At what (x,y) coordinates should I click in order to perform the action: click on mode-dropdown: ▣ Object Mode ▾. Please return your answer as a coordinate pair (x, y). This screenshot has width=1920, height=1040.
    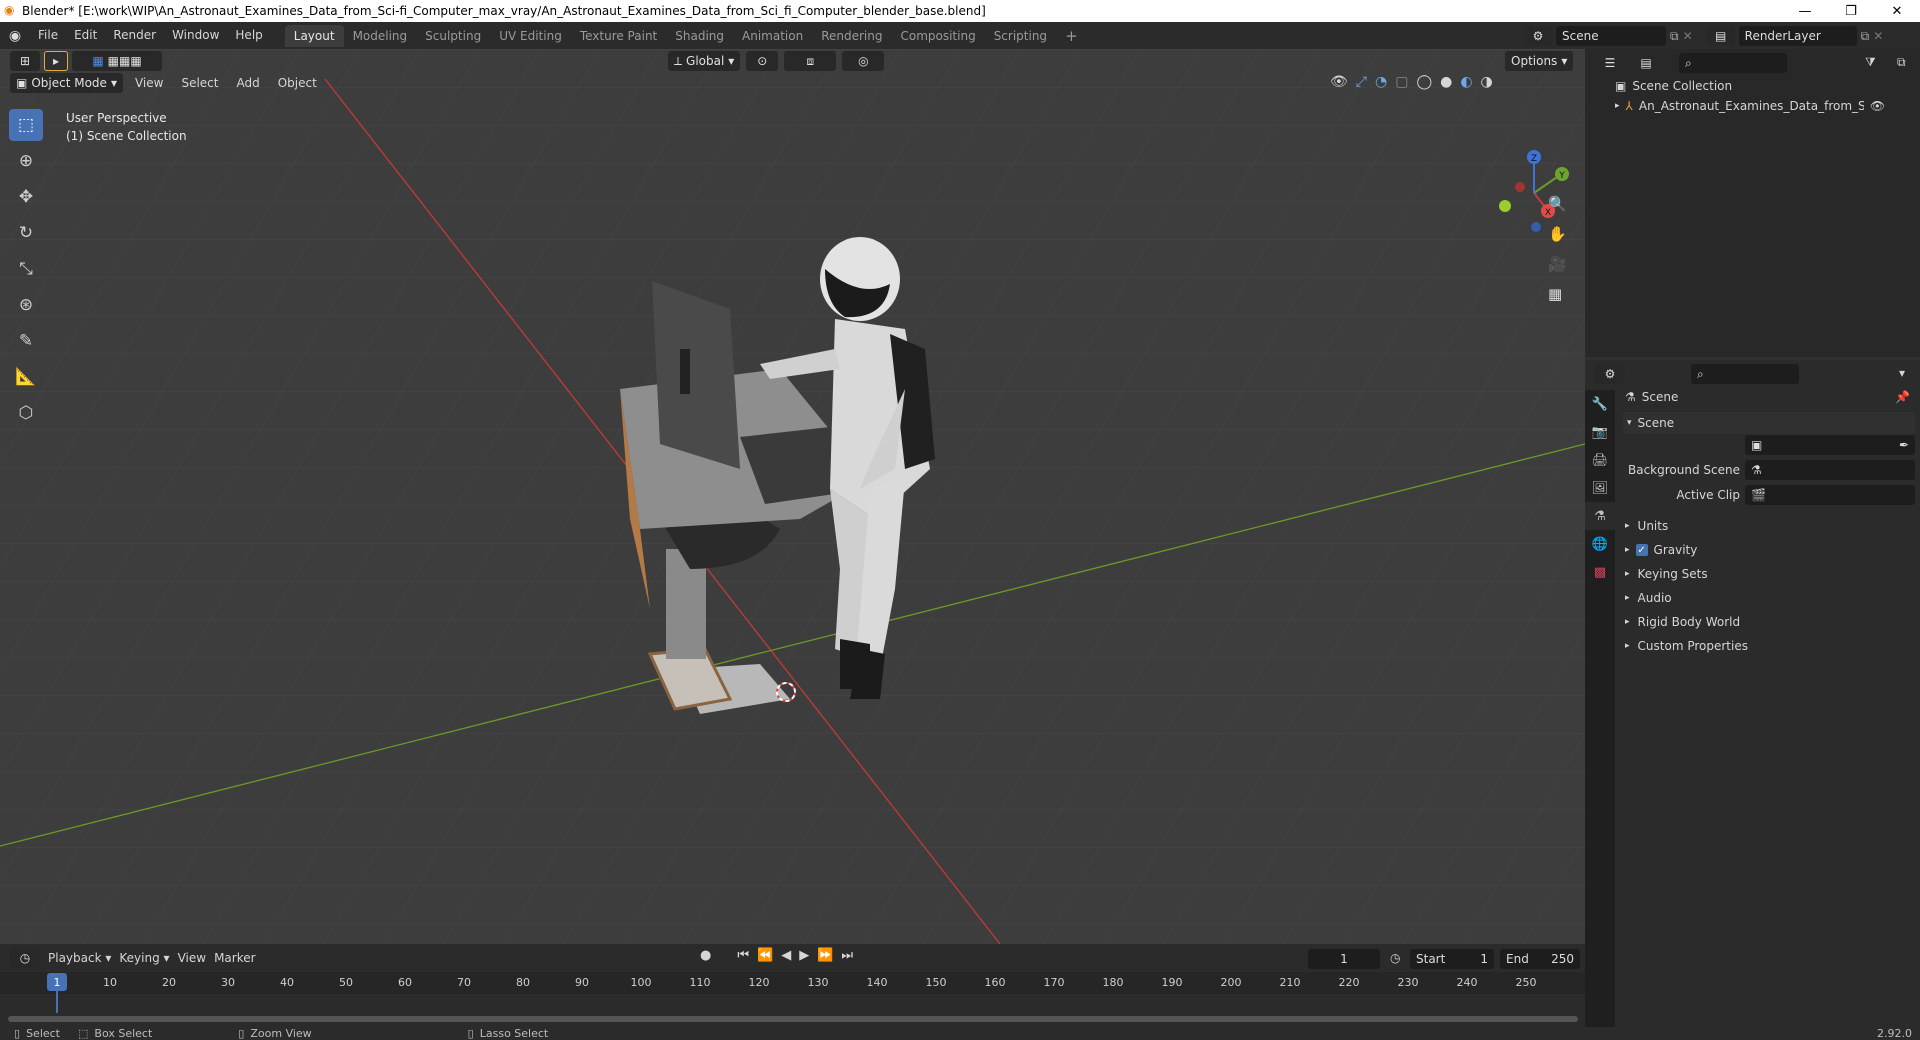
    Looking at the image, I should click on (66, 83).